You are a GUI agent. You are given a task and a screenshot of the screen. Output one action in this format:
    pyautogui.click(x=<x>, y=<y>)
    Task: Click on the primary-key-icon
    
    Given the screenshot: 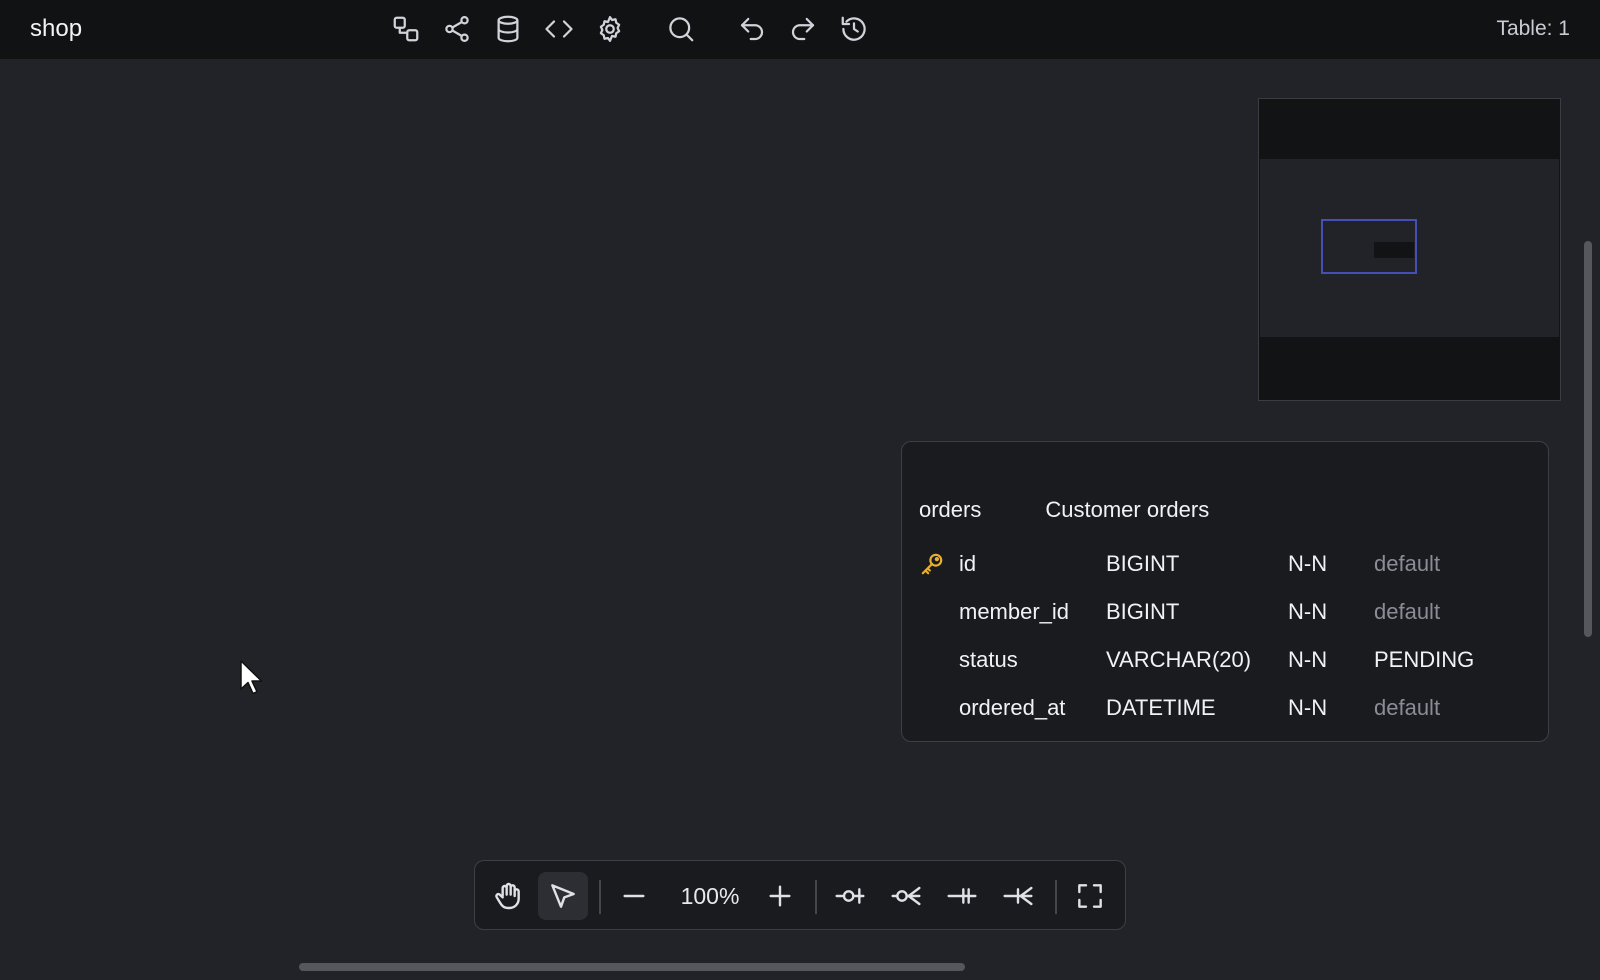 What is the action you would take?
    pyautogui.click(x=939, y=564)
    